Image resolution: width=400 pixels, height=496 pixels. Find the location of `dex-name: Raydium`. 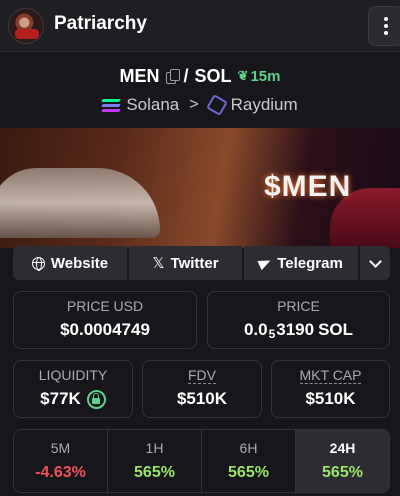

dex-name: Raydium is located at coordinates (264, 105).